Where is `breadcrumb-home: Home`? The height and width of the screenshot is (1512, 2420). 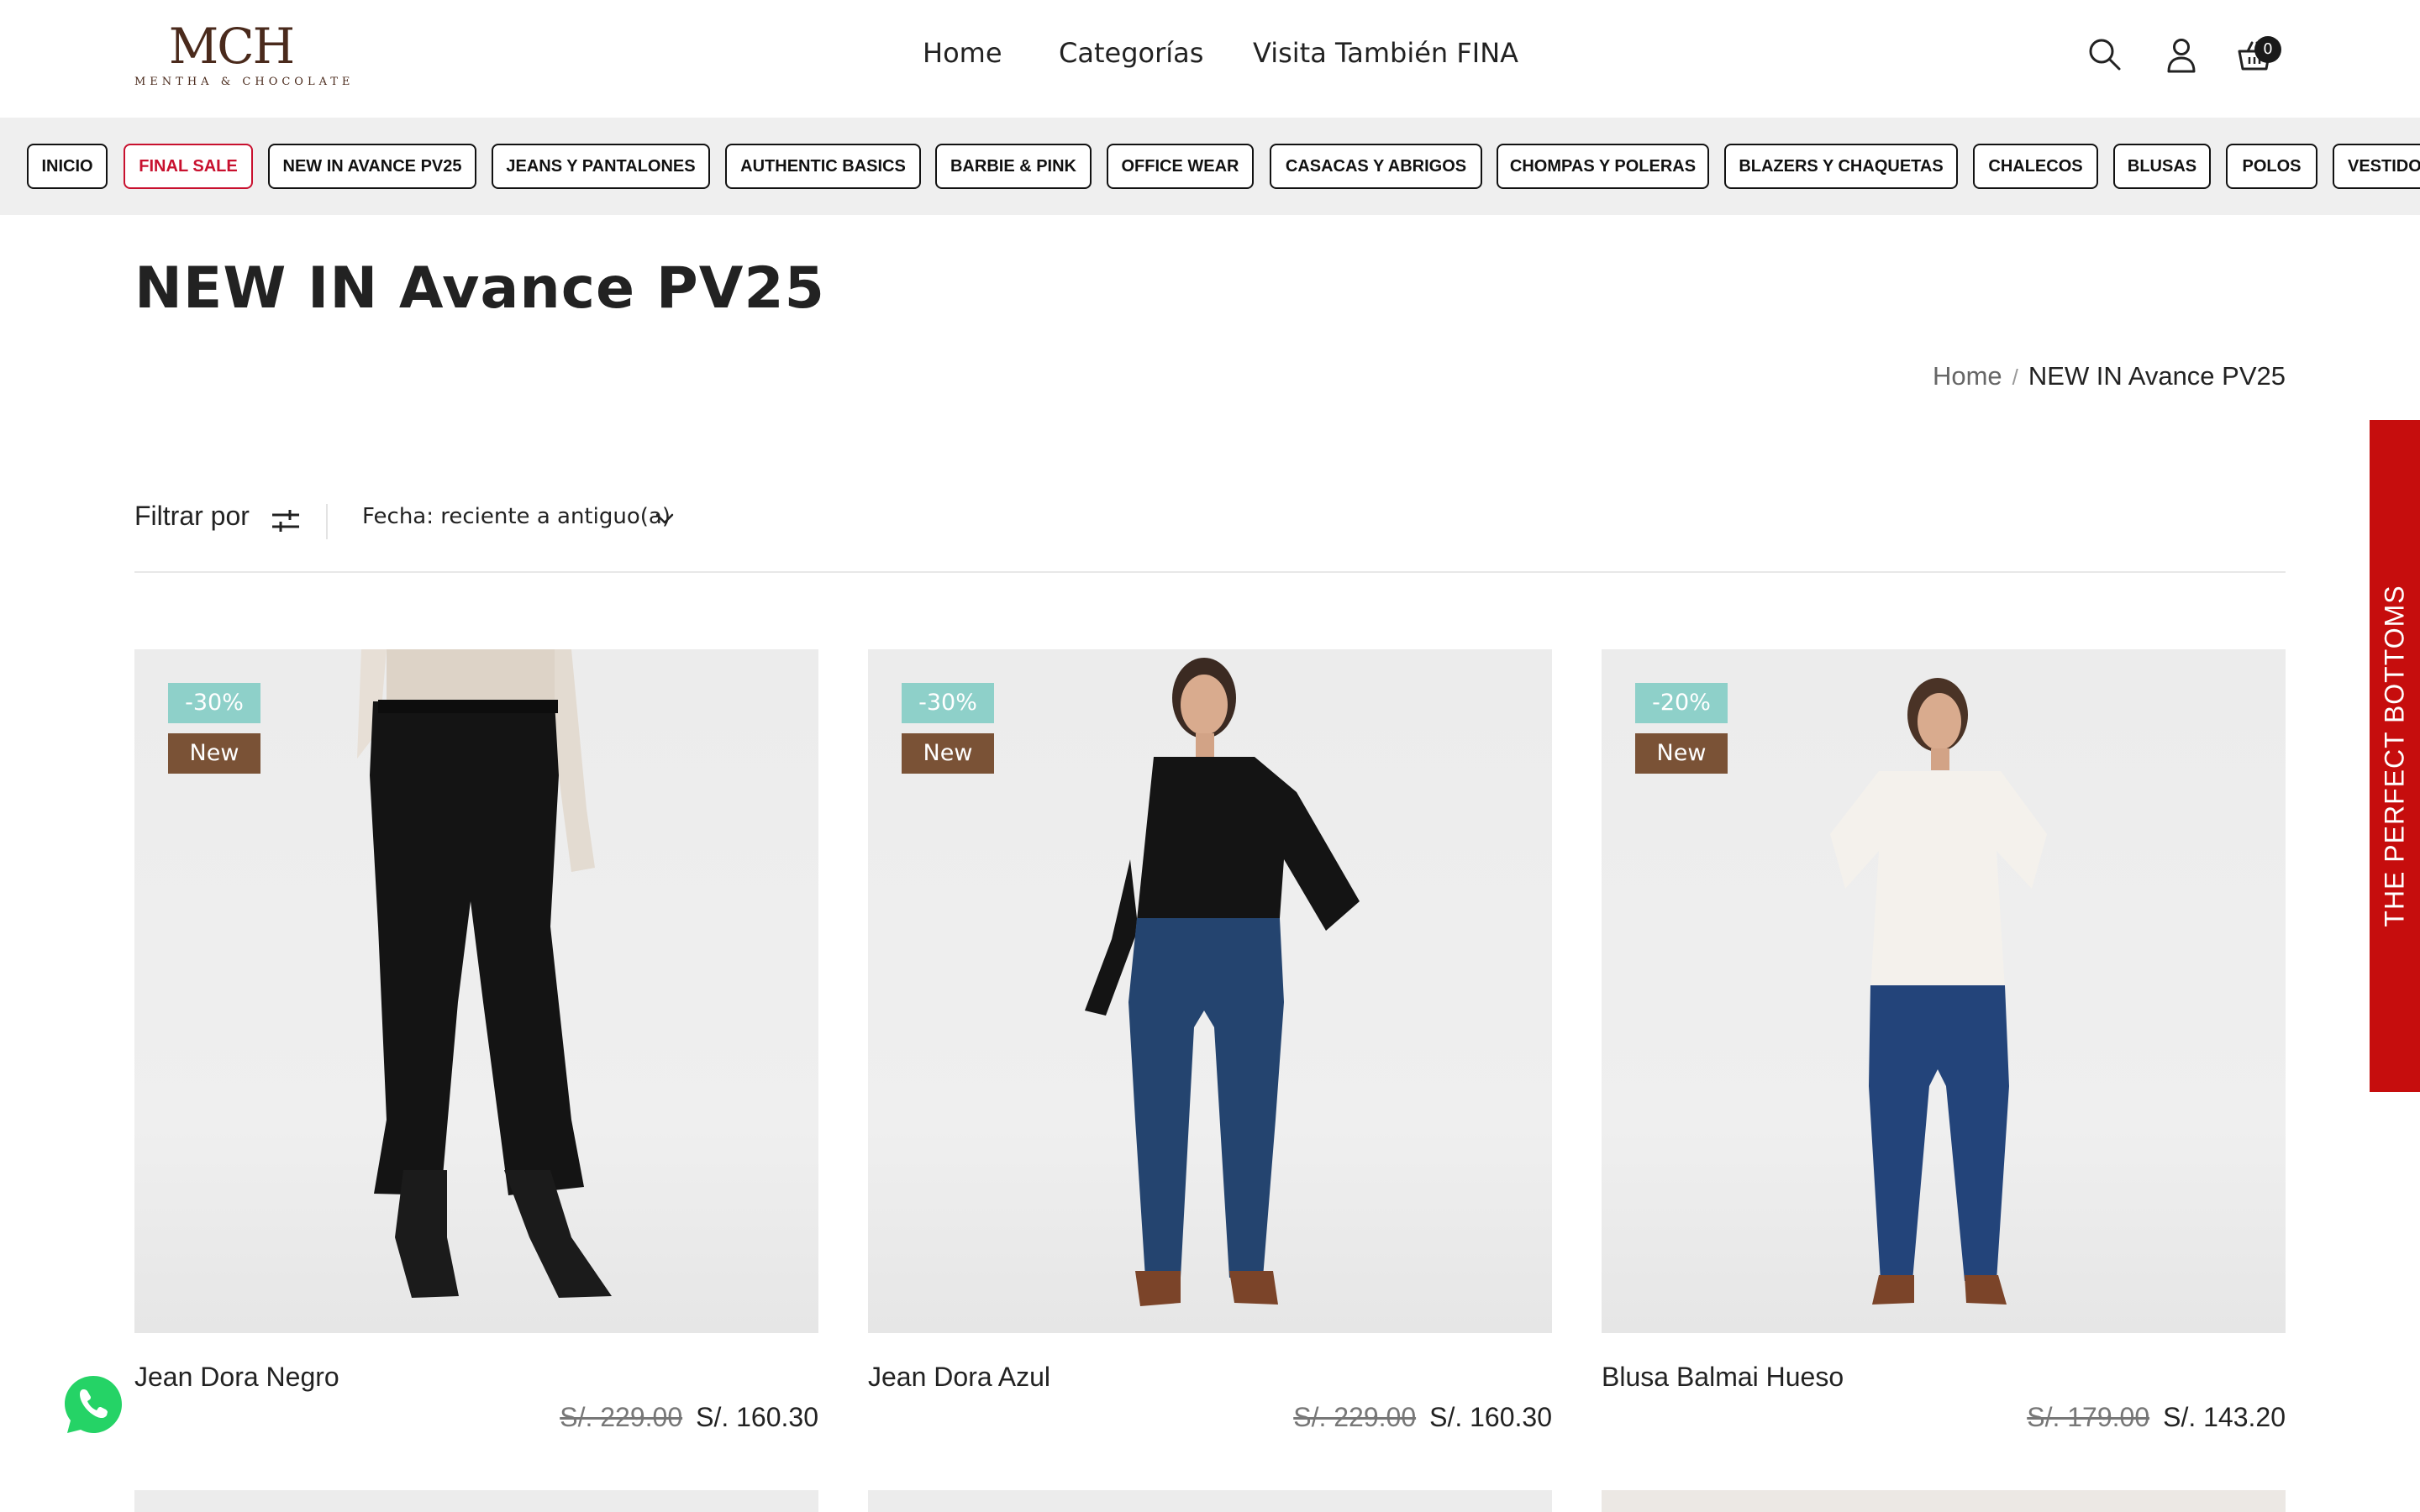 breadcrumb-home: Home is located at coordinates (1968, 376).